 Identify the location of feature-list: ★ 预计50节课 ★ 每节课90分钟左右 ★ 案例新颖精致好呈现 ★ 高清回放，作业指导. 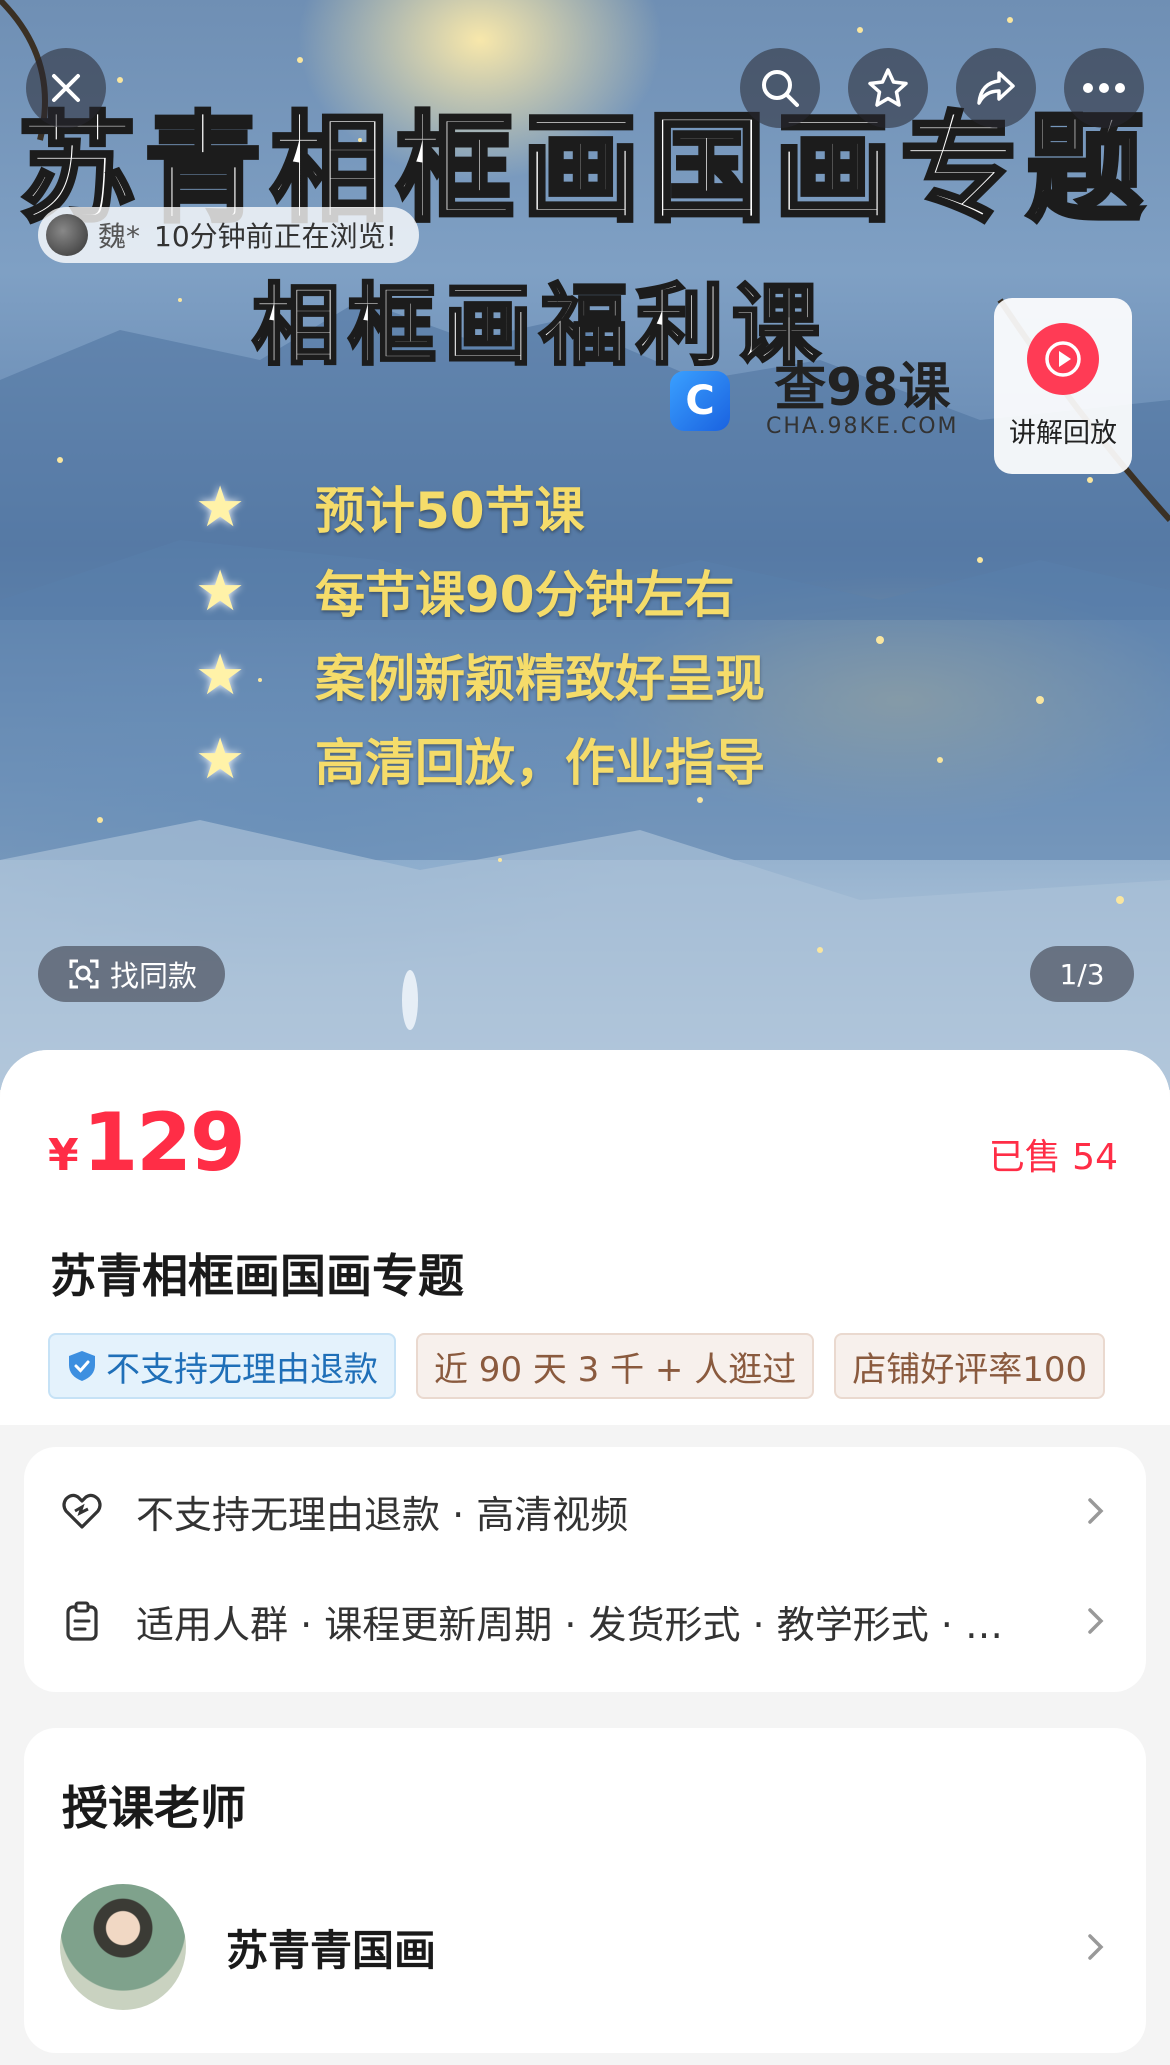
(480, 633).